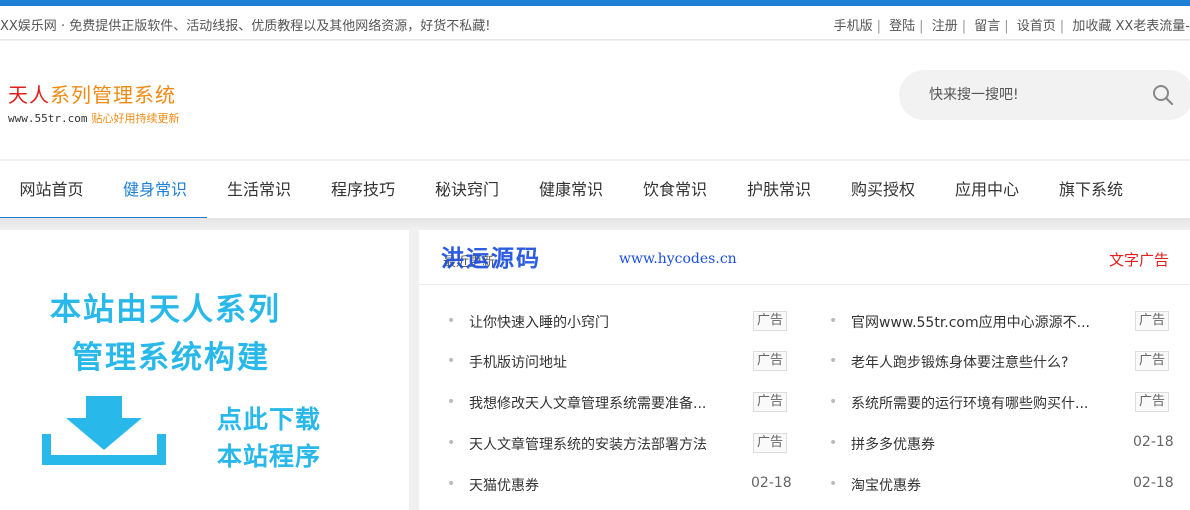 The height and width of the screenshot is (510, 1190). What do you see at coordinates (675, 190) in the screenshot?
I see `nav-item-diet: 饮食常识` at bounding box center [675, 190].